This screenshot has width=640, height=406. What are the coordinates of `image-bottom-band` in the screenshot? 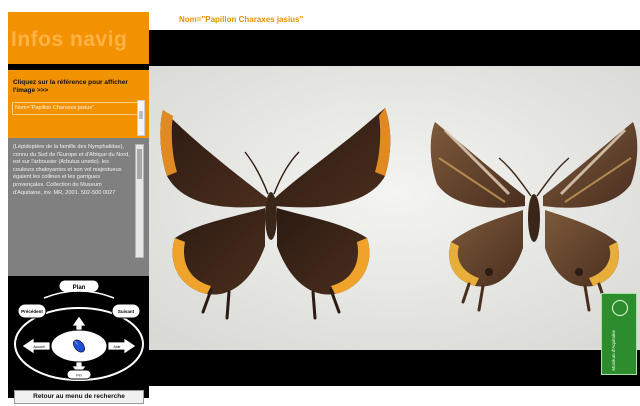 It's located at (394, 368).